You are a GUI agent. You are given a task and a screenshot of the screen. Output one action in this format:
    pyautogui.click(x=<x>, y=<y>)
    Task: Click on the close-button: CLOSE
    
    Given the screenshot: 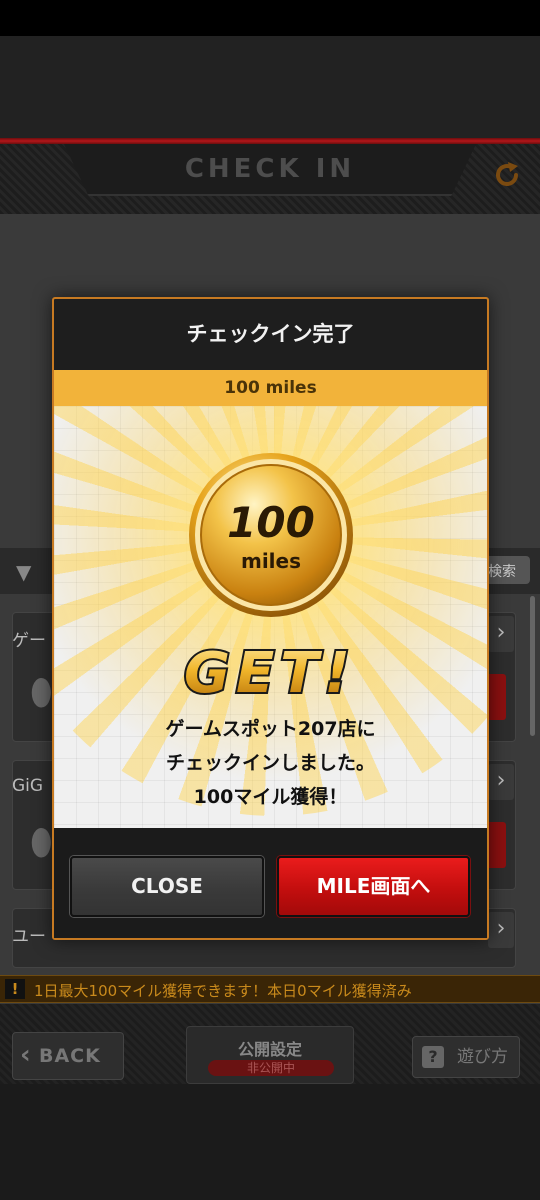 What is the action you would take?
    pyautogui.click(x=167, y=886)
    